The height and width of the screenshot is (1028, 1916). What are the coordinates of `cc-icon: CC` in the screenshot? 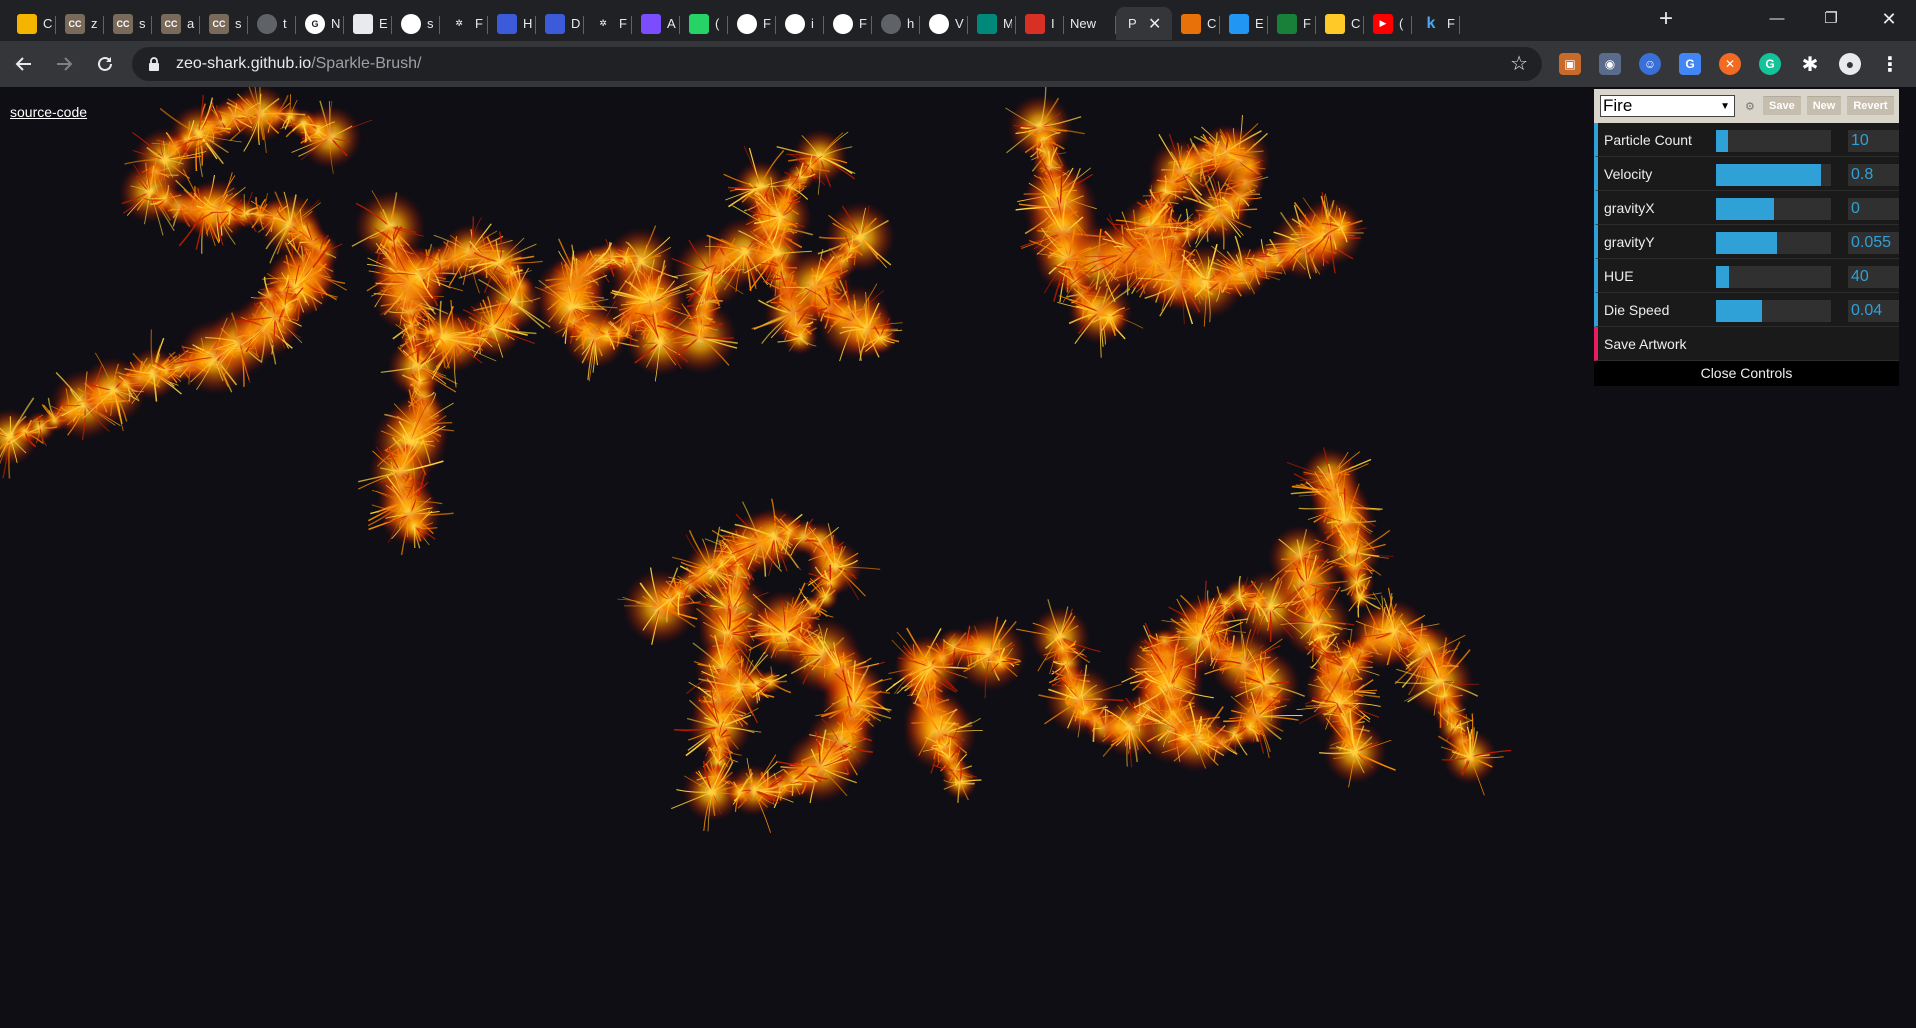 It's located at (75, 23).